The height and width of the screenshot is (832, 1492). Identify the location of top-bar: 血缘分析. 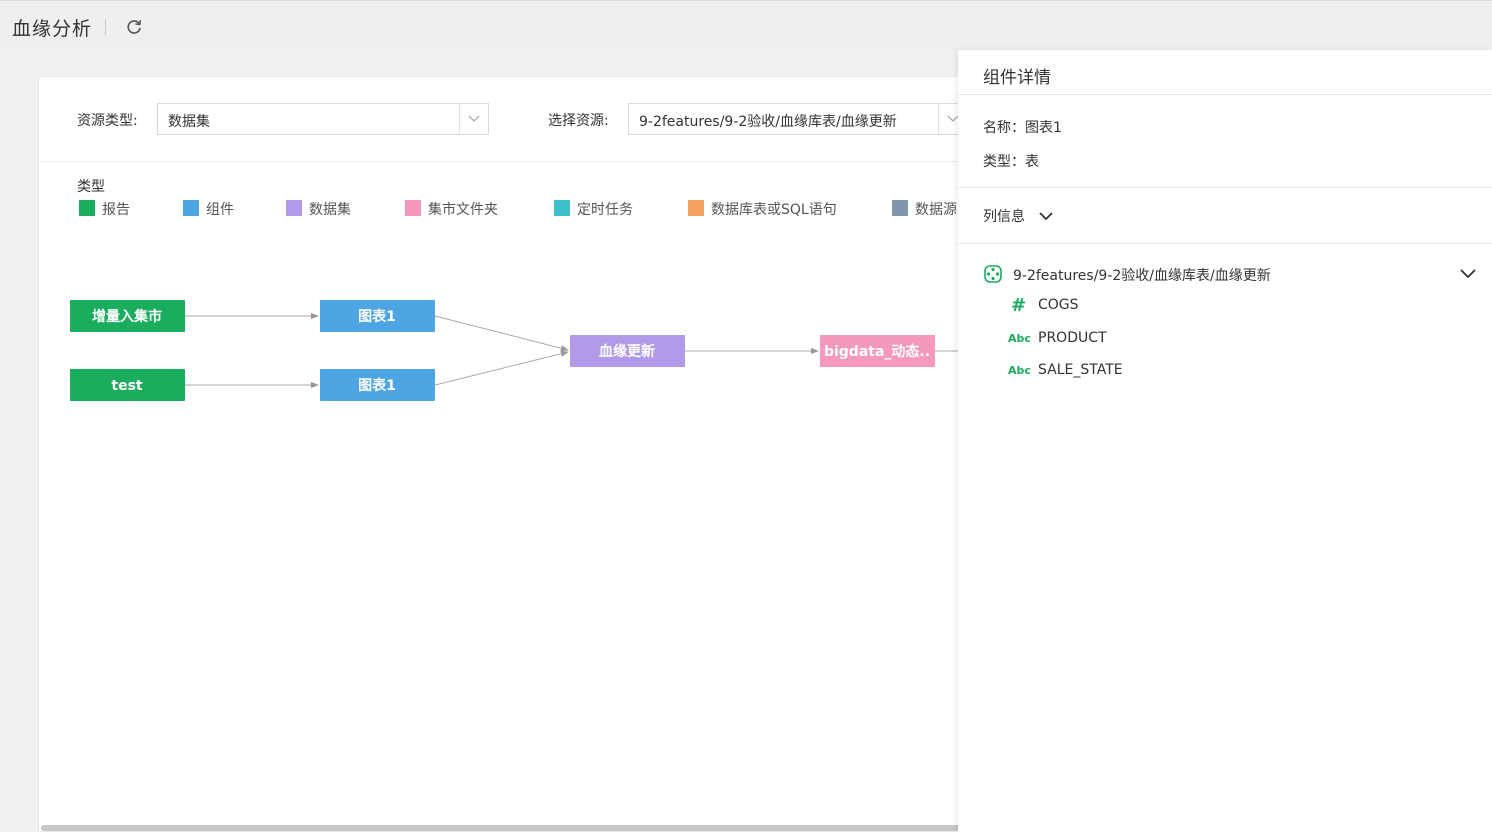
(746, 25).